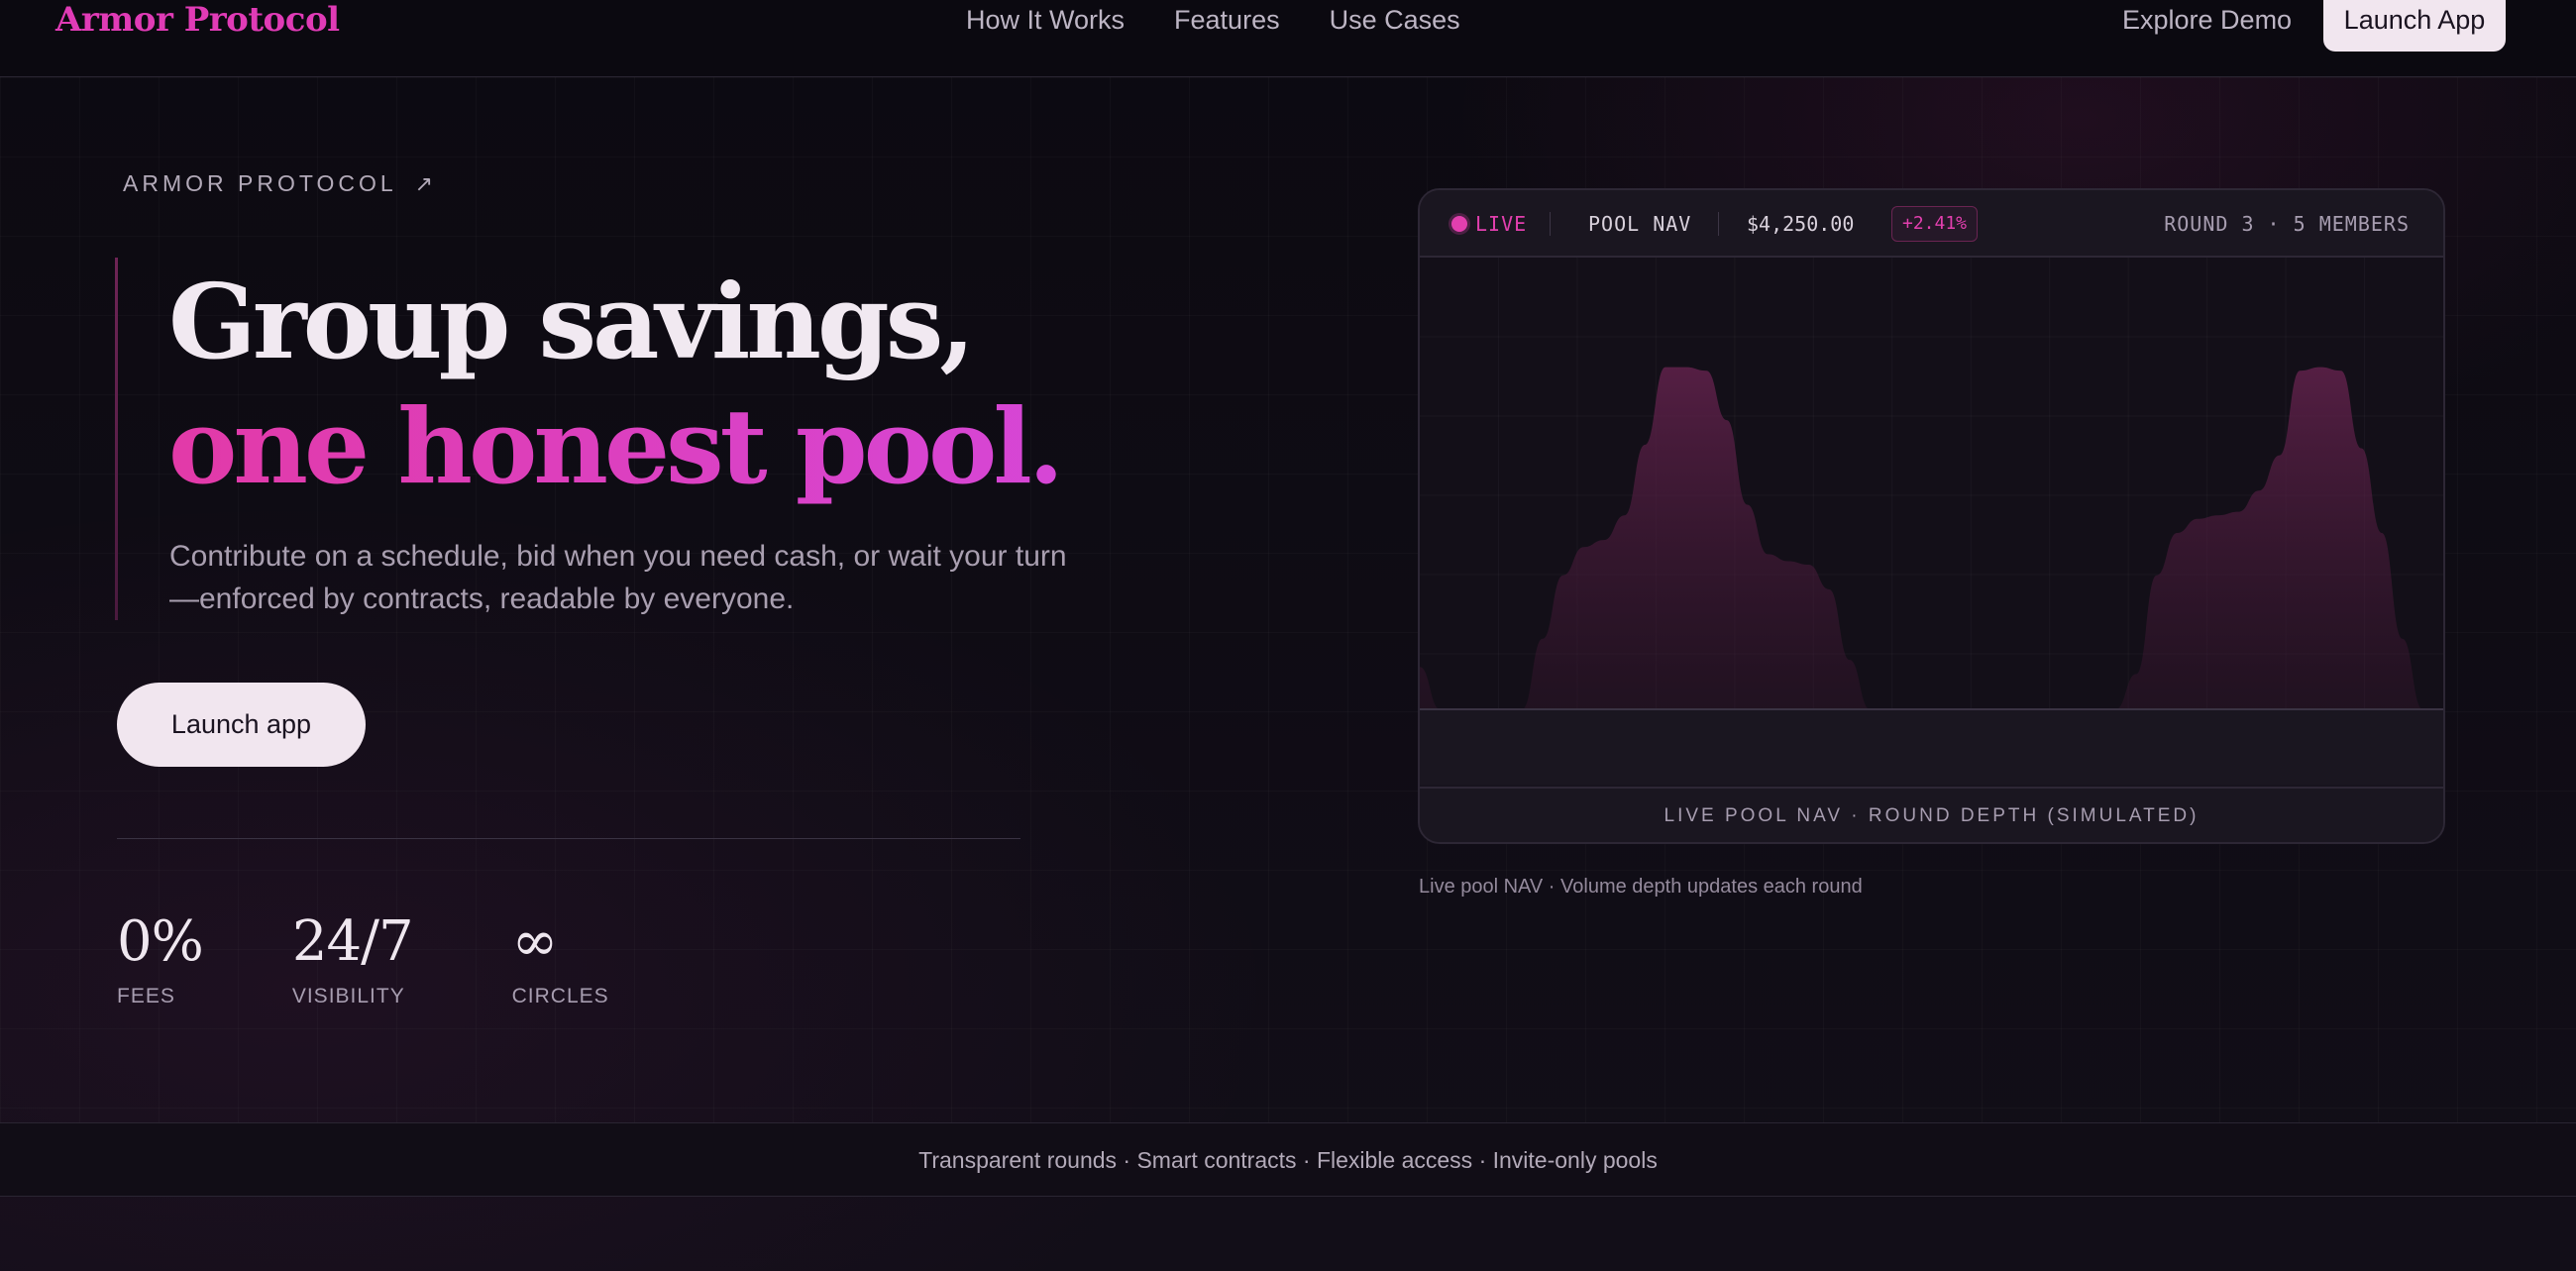 This screenshot has height=1271, width=2576. What do you see at coordinates (560, 996) in the screenshot?
I see `stat-label: CIRCLES` at bounding box center [560, 996].